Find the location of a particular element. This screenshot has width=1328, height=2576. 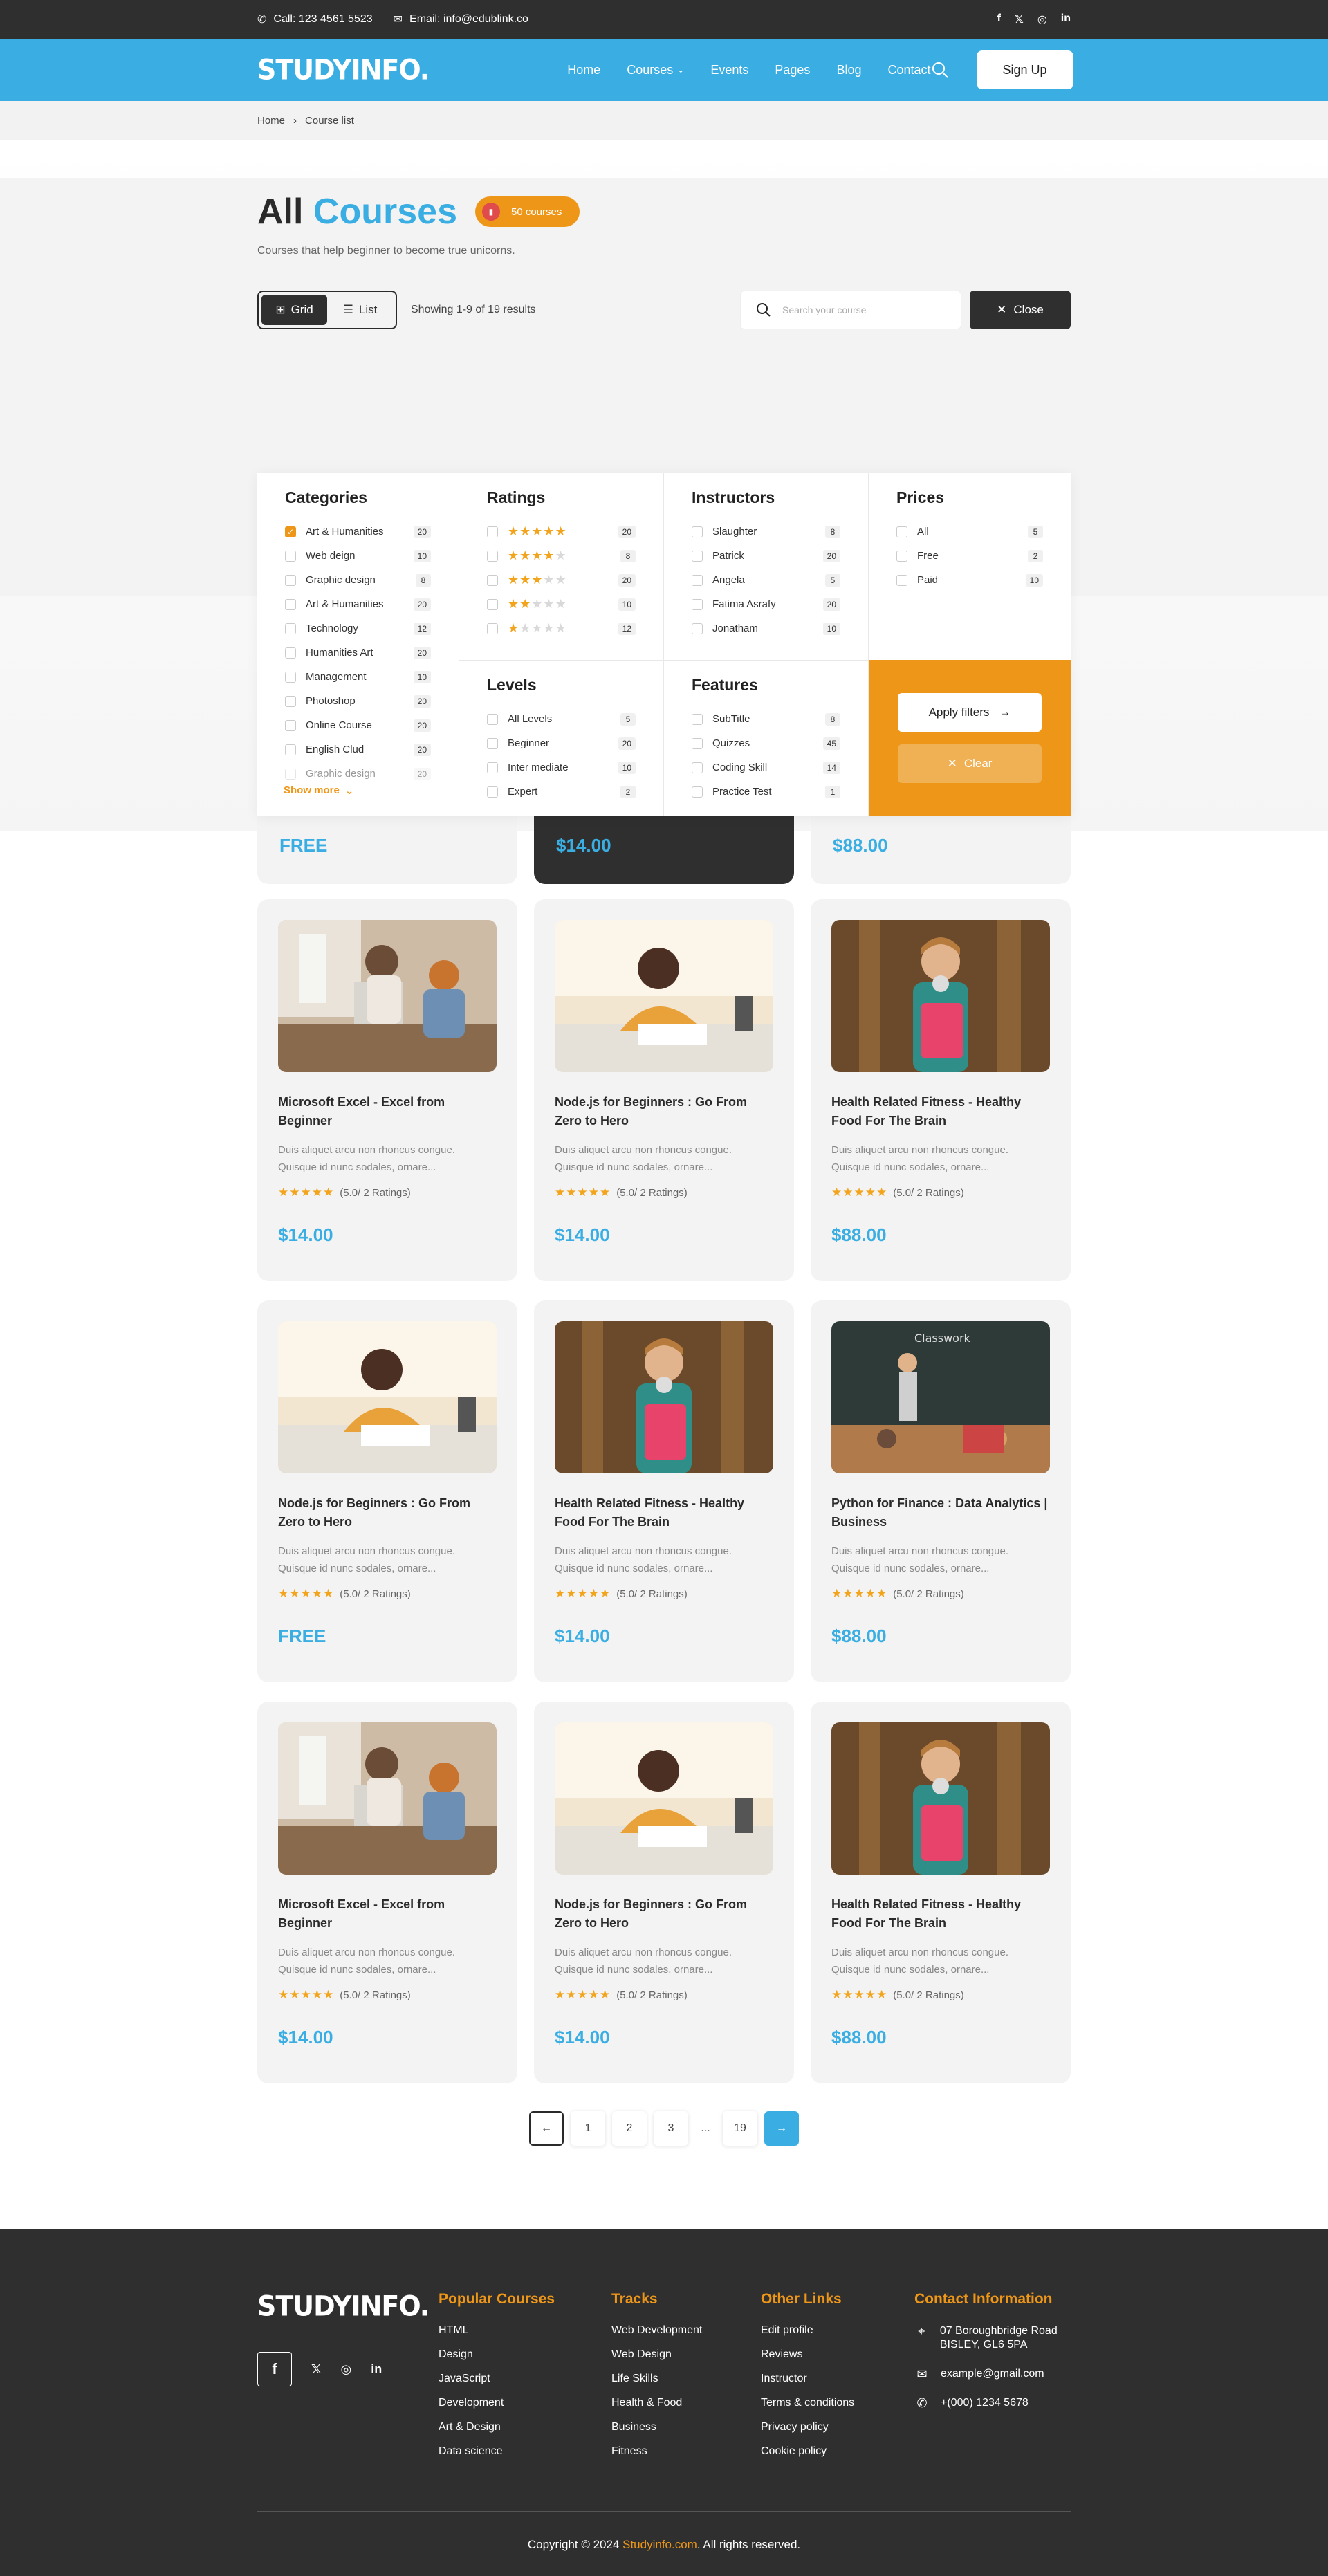

instagram-icon: ◎ is located at coordinates (1042, 19).